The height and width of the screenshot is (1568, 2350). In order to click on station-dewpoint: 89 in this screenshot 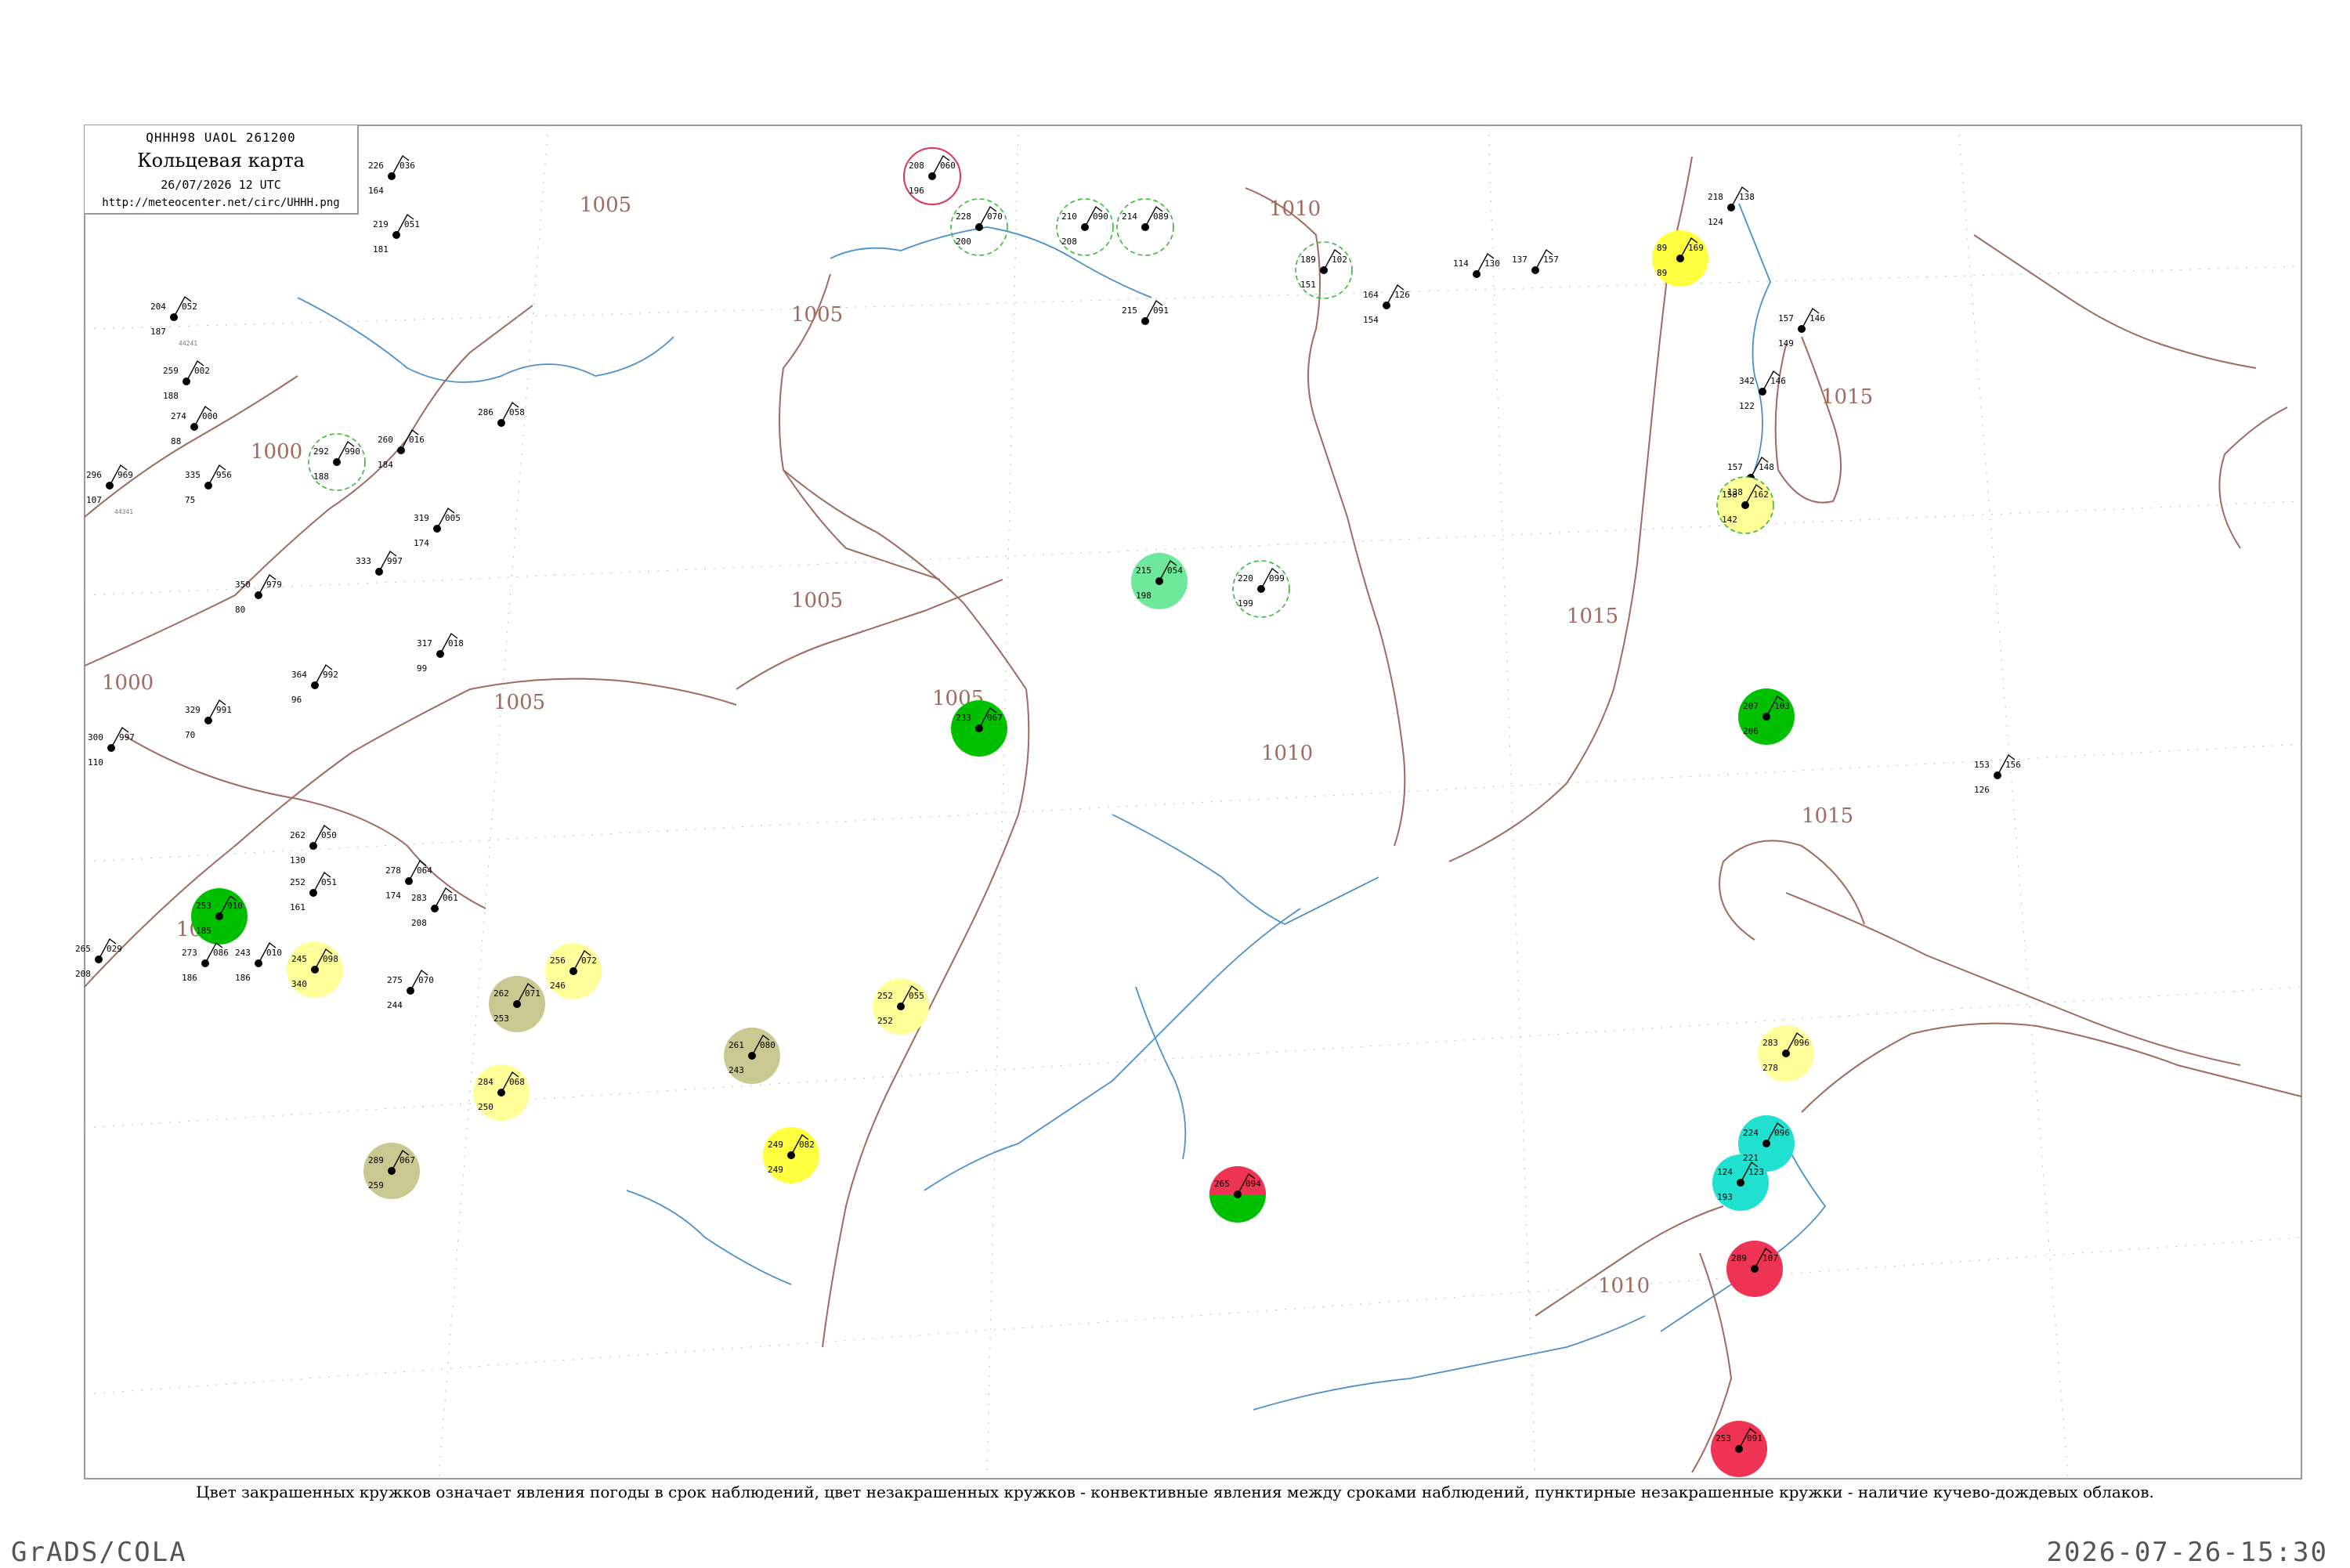, I will do `click(1662, 273)`.